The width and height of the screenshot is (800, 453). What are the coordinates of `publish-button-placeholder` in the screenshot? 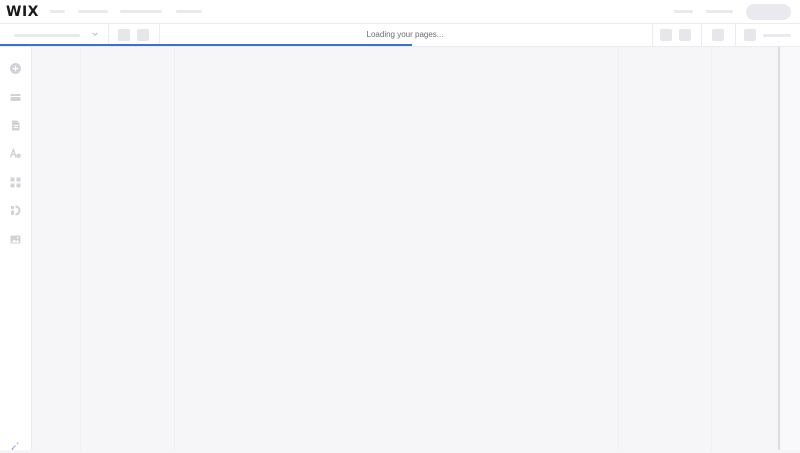 It's located at (768, 12).